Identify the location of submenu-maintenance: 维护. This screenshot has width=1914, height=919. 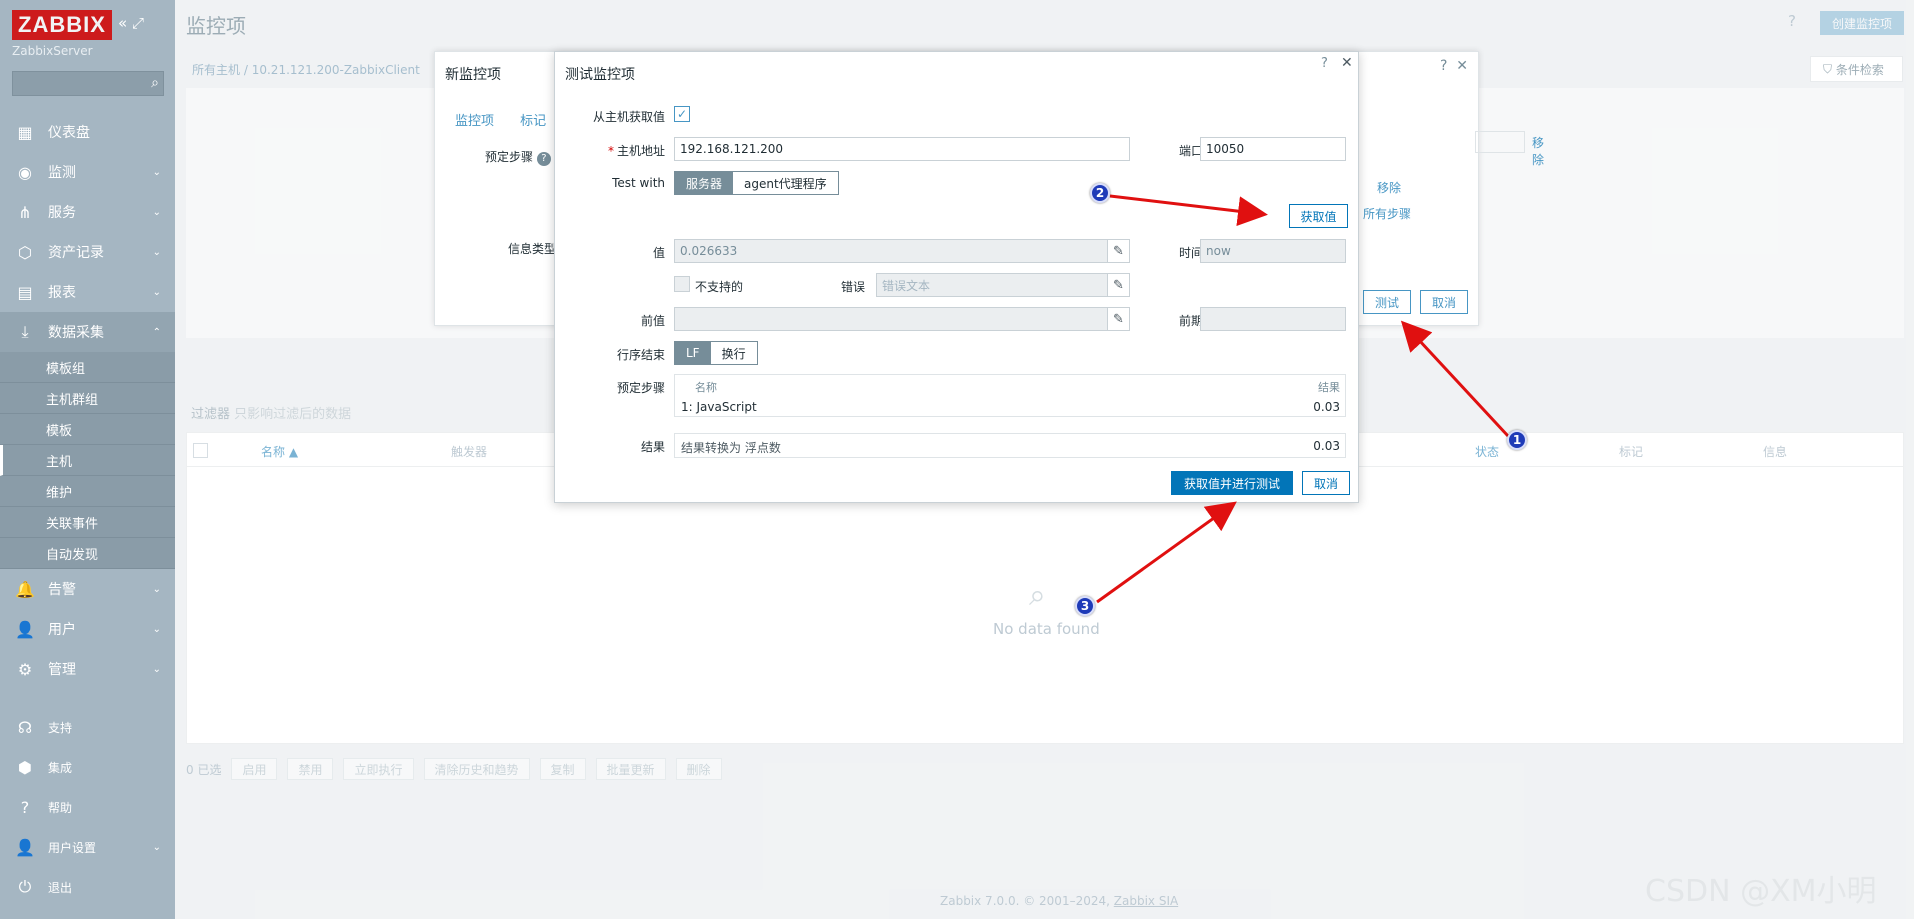
(87, 491).